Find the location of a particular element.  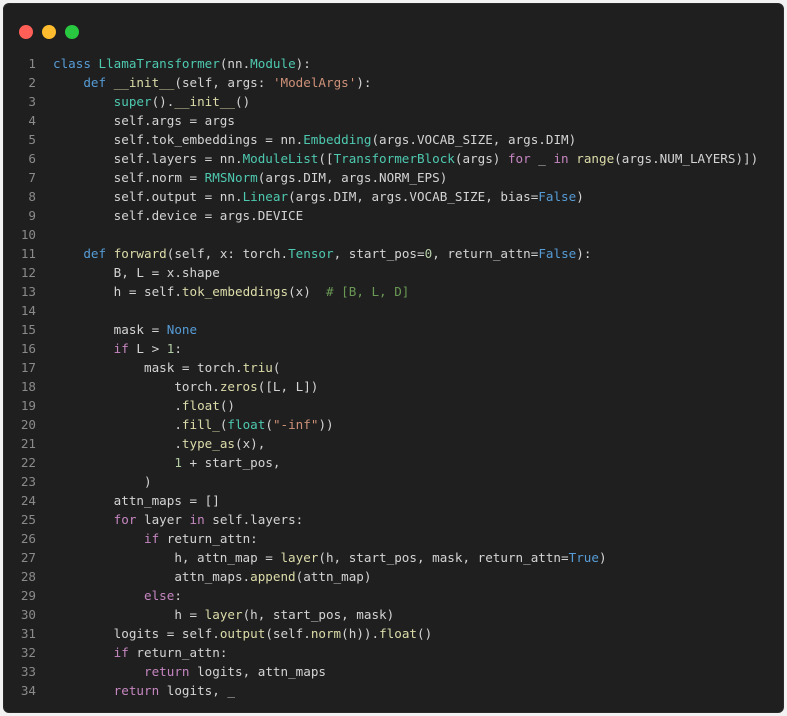

line-source: .type_as(x), is located at coordinates (150, 443).